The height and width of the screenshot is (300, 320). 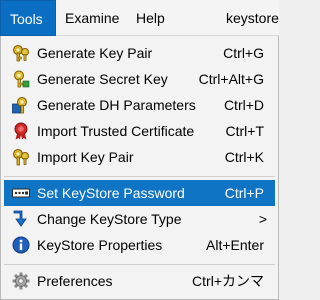 What do you see at coordinates (102, 79) in the screenshot?
I see `menu-item-label: Generate Secret Key` at bounding box center [102, 79].